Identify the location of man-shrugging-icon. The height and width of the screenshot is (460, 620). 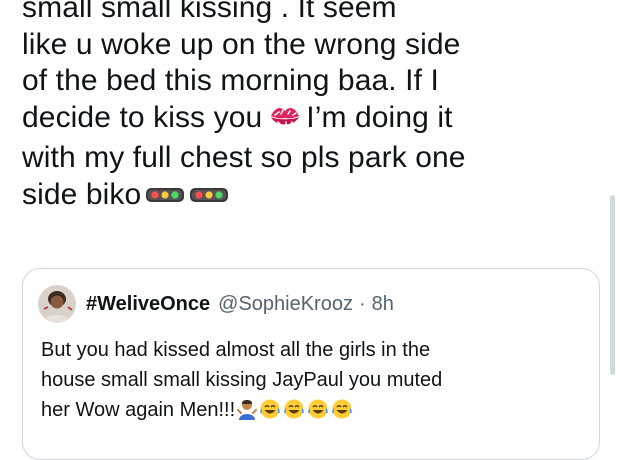
(247, 413).